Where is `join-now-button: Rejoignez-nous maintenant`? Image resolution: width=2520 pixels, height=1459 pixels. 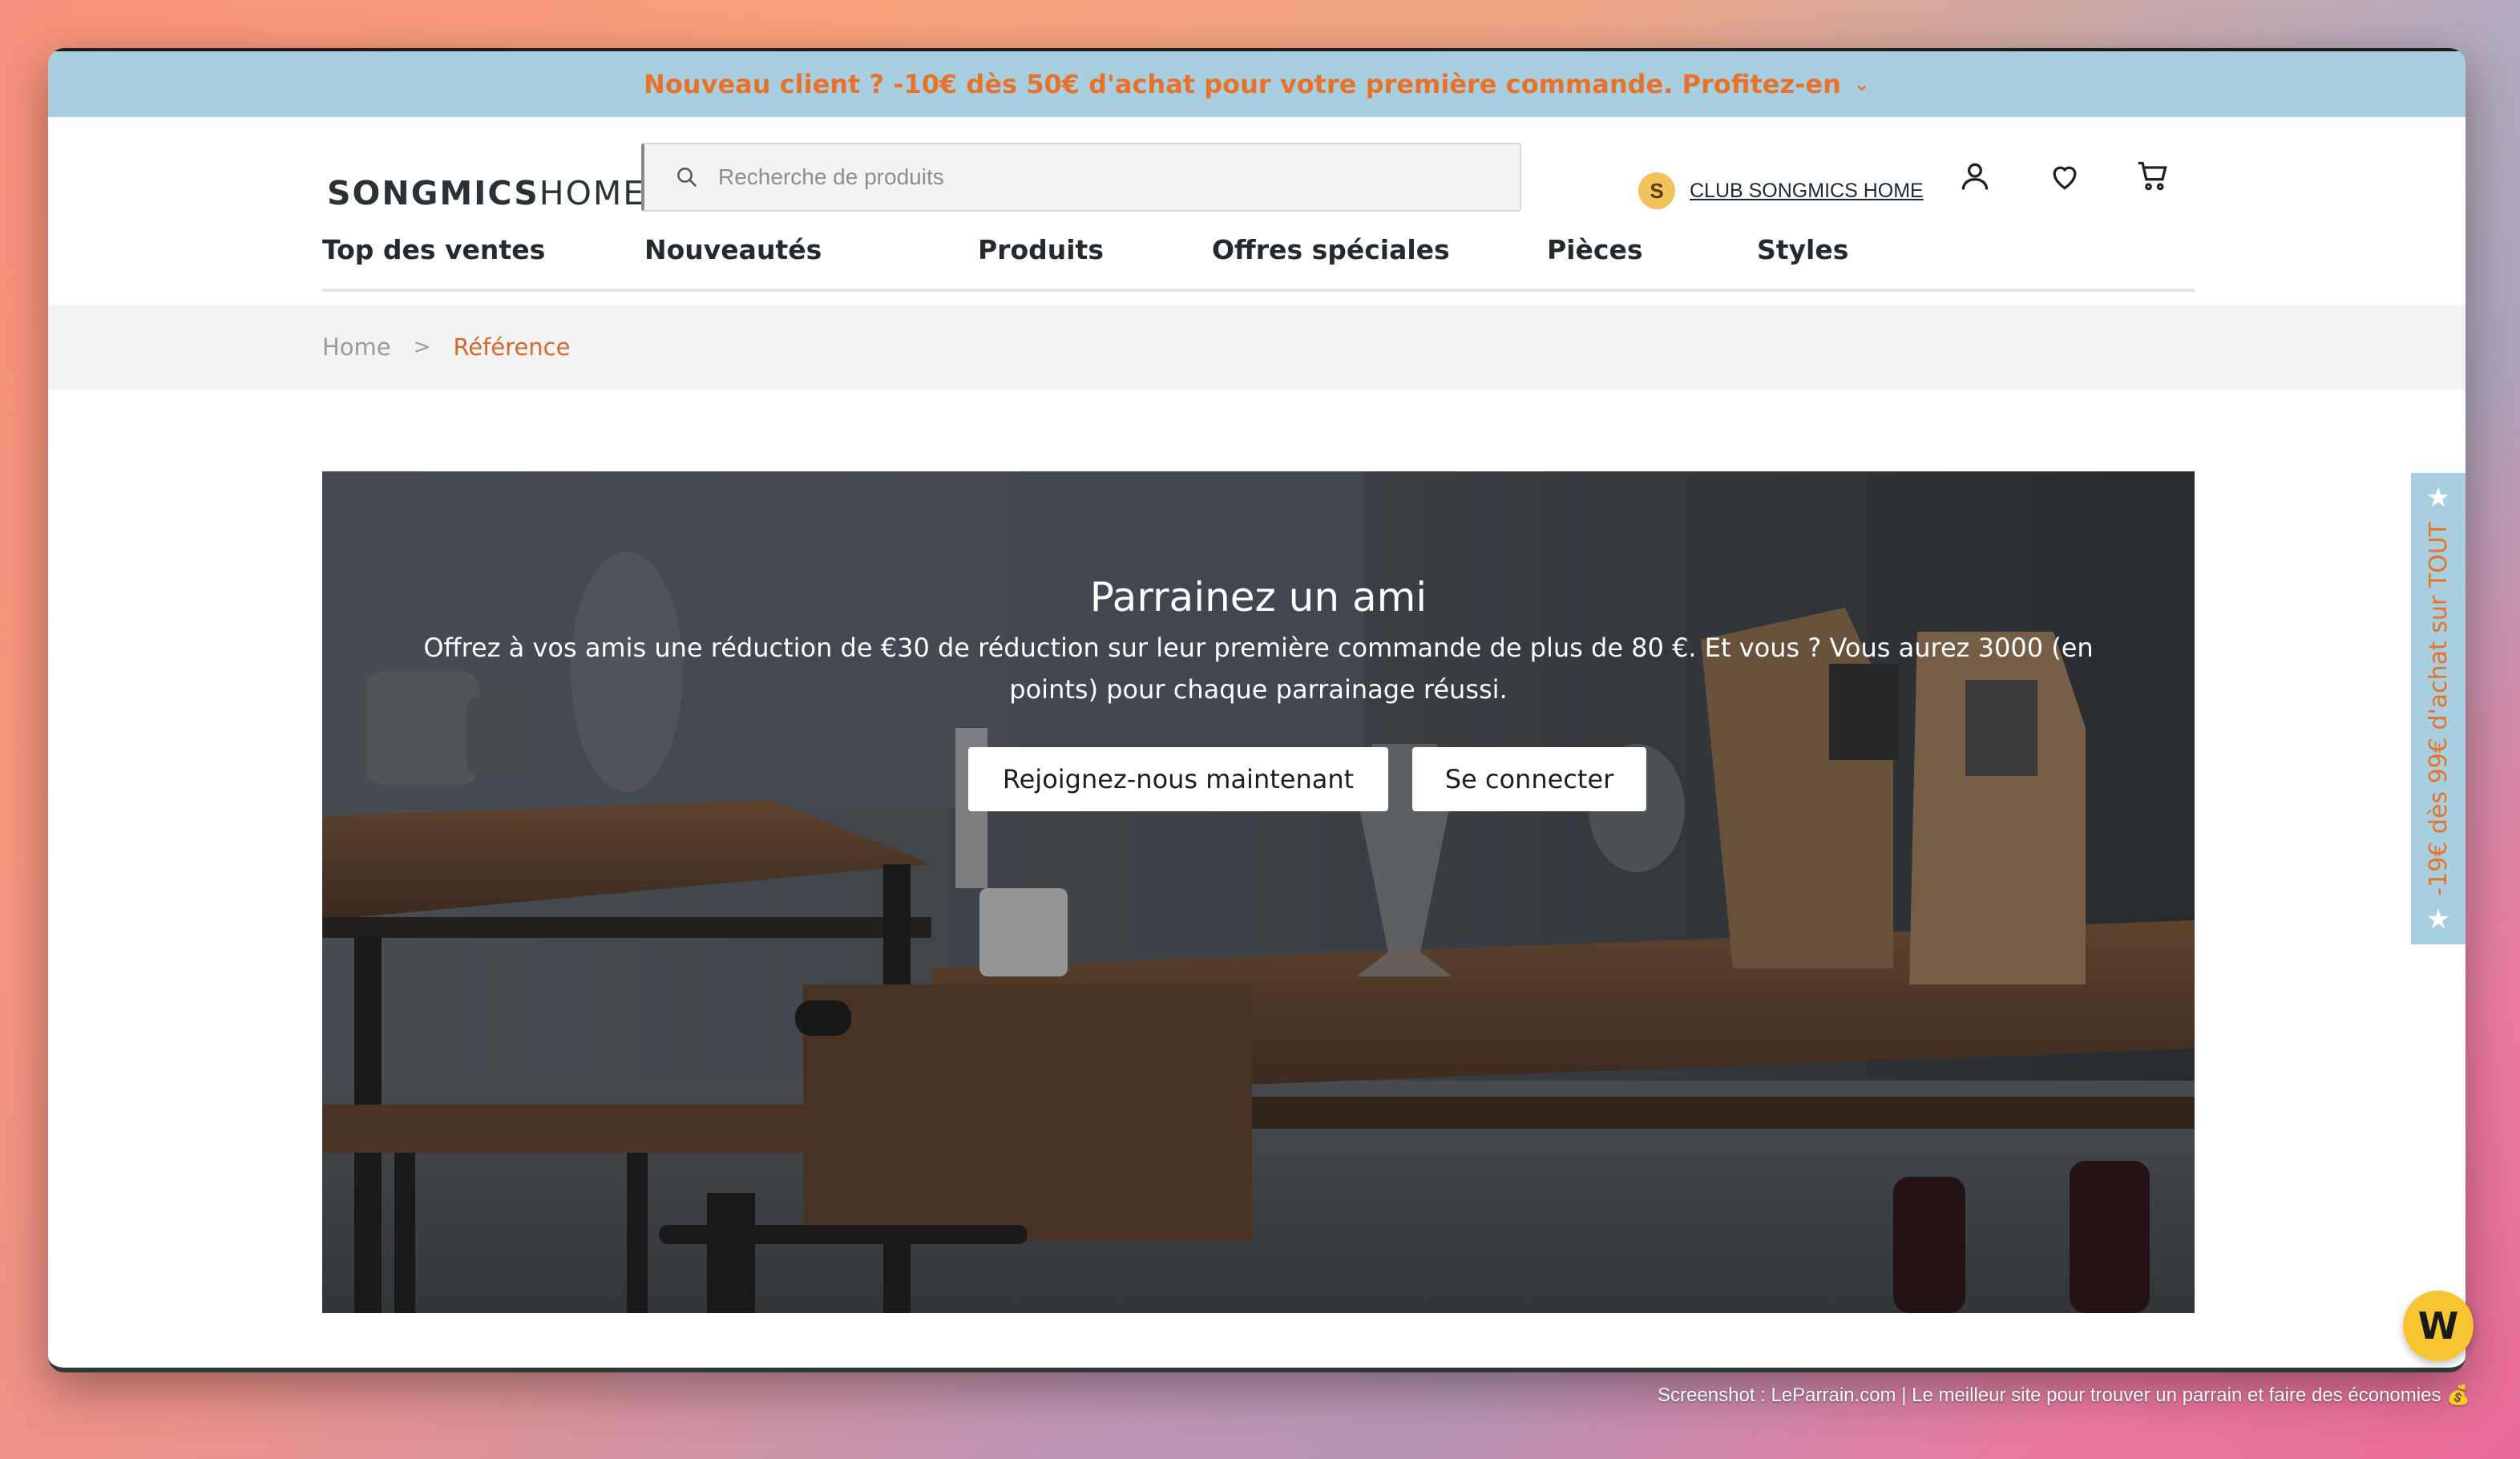
join-now-button: Rejoignez-nous maintenant is located at coordinates (1178, 779).